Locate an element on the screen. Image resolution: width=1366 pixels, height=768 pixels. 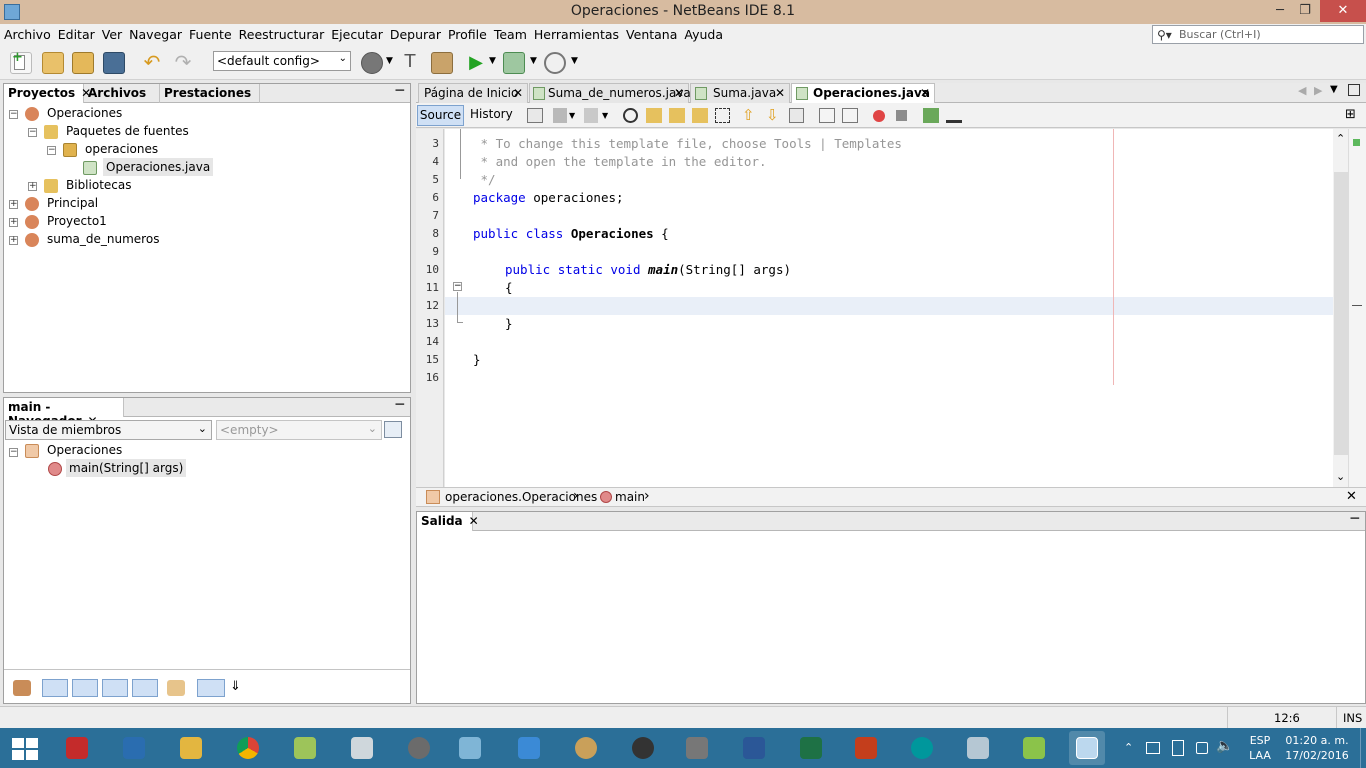
taskbar-app-media is located at coordinates (586, 748).